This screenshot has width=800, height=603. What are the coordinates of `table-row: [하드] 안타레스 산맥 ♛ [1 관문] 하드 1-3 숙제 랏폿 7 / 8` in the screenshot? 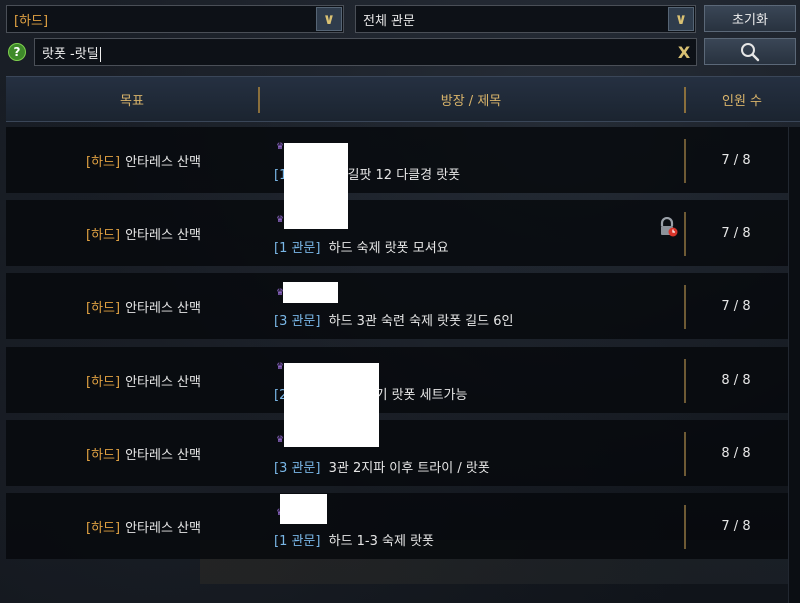 It's located at (397, 526).